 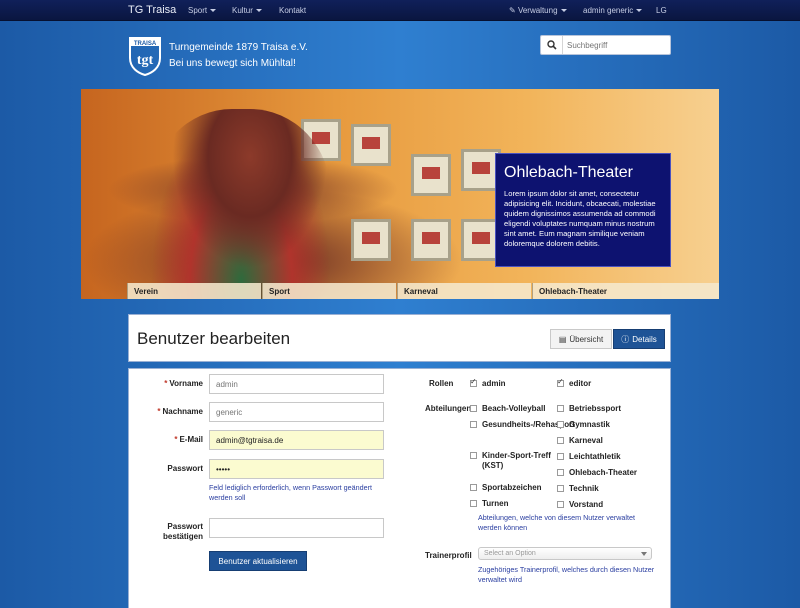 I want to click on overview-button: ▤ Übersicht, so click(x=581, y=339).